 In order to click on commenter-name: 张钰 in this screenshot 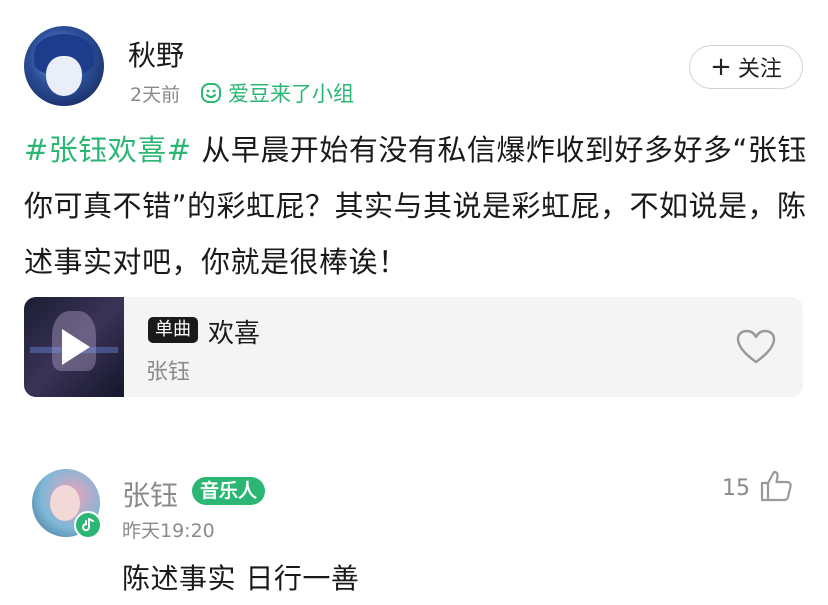, I will do `click(150, 494)`.